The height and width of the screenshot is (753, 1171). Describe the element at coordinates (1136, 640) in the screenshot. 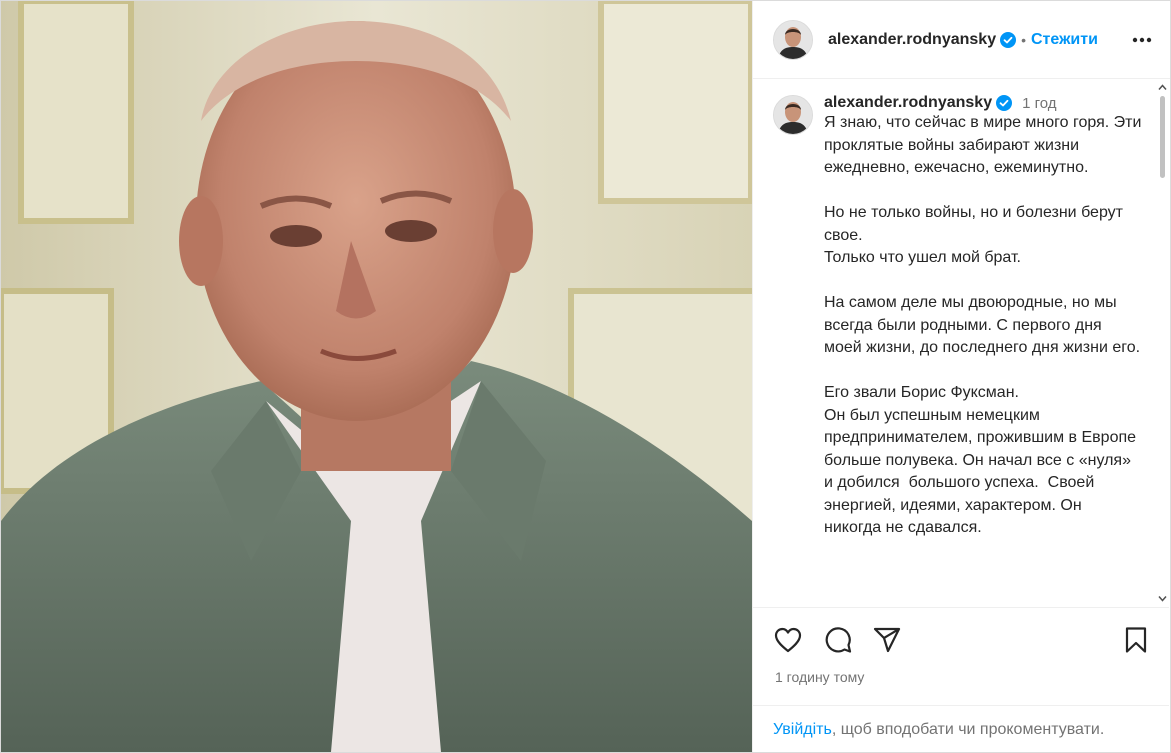

I see `bookmark-icon` at that location.